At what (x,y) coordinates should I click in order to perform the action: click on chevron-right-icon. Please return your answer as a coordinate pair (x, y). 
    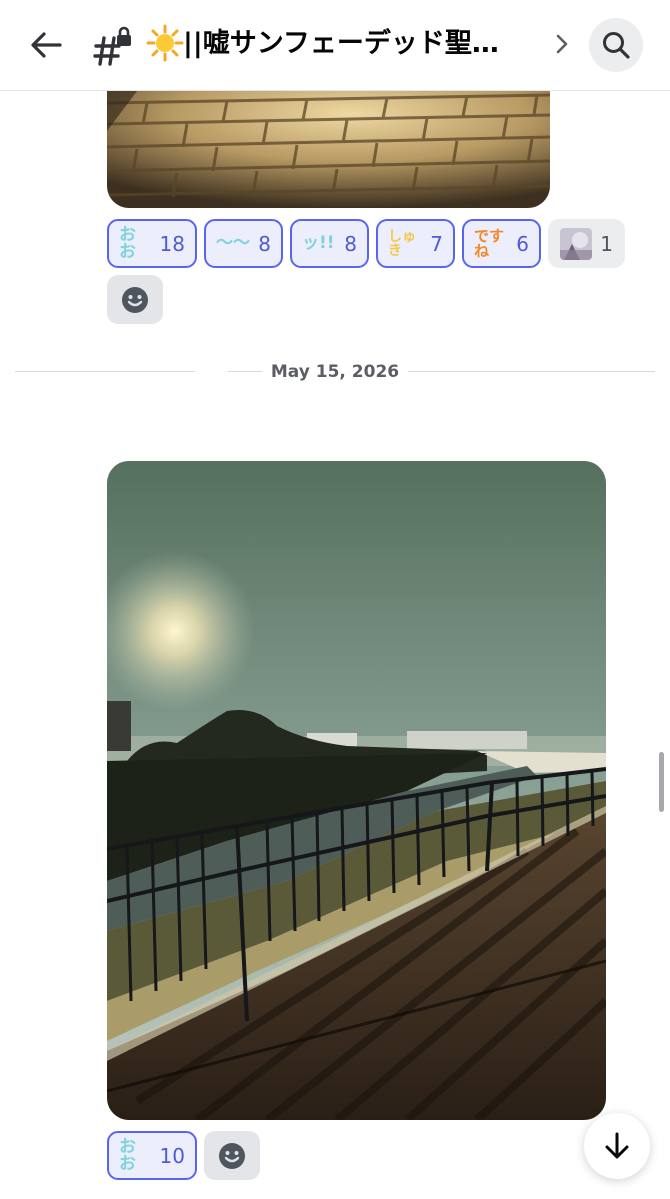
    Looking at the image, I should click on (562, 44).